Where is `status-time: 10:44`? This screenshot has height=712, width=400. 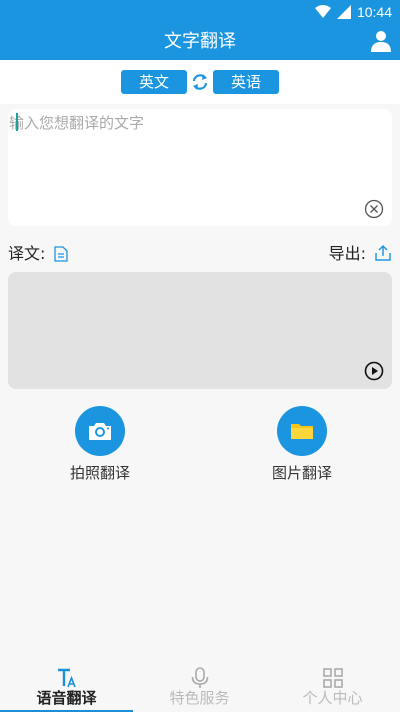
status-time: 10:44 is located at coordinates (374, 12).